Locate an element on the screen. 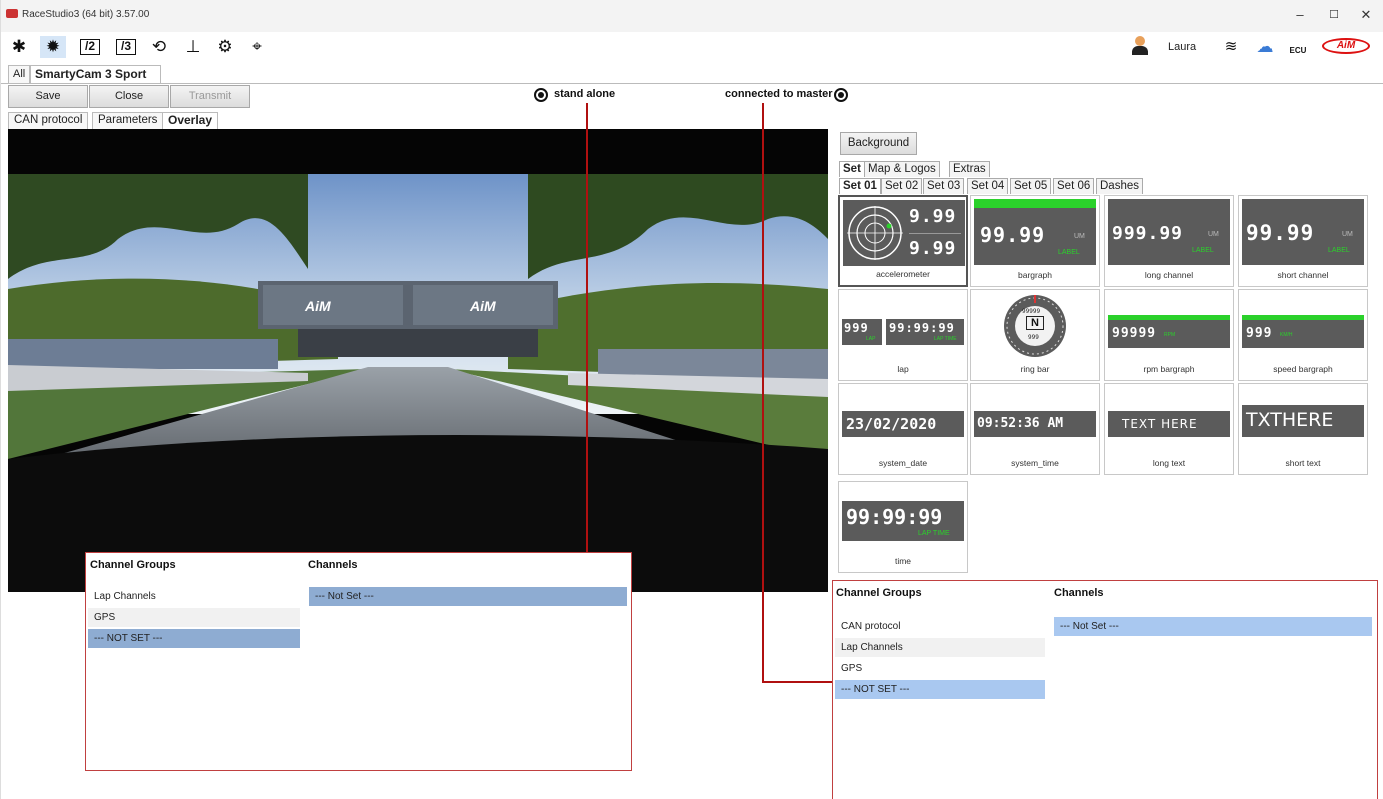 This screenshot has width=1383, height=799. tab-parameters: Parameters is located at coordinates (128, 120).